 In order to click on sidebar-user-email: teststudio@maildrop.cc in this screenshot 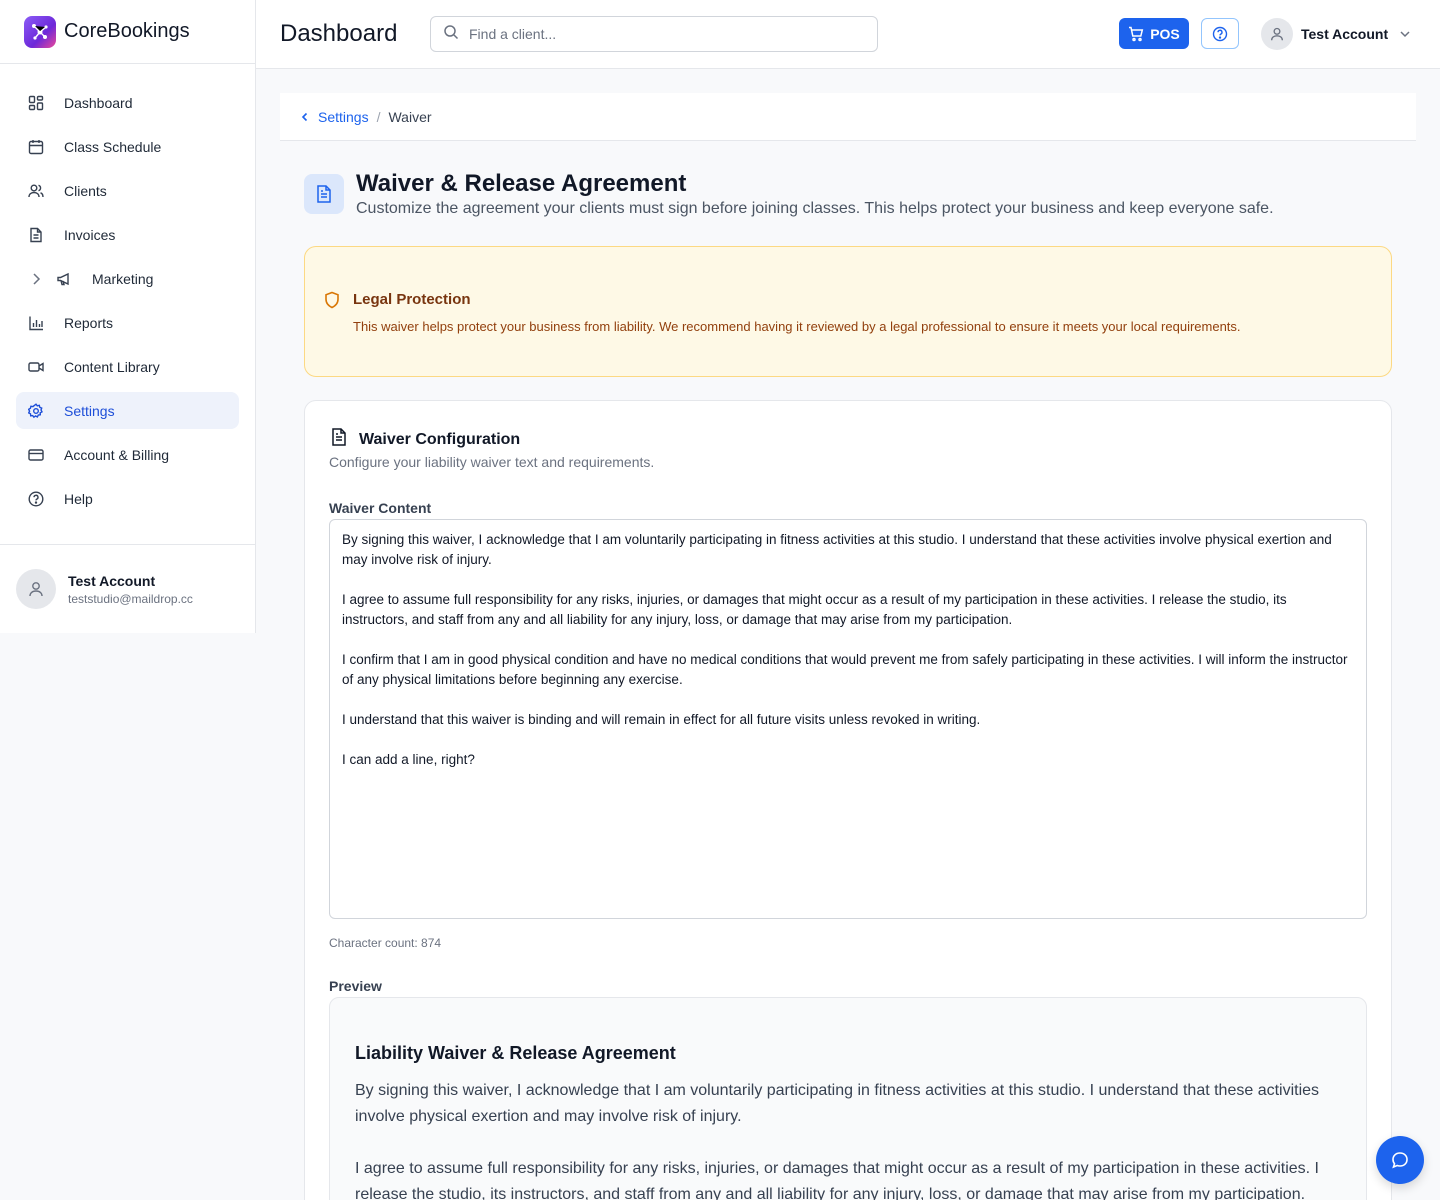, I will do `click(130, 598)`.